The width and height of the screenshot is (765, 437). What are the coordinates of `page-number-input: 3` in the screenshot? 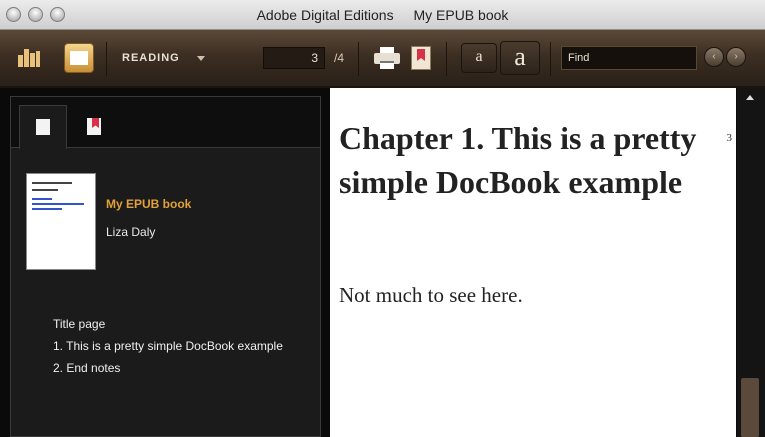 It's located at (294, 58).